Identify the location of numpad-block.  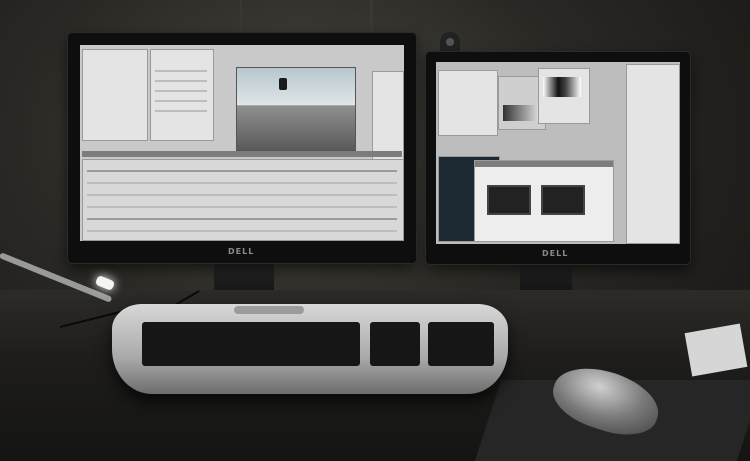
(461, 344).